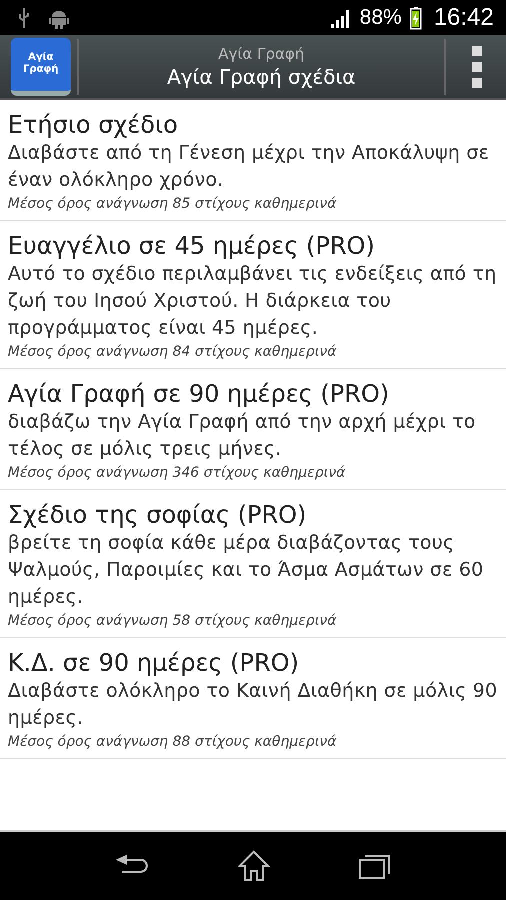 The width and height of the screenshot is (506, 900). What do you see at coordinates (261, 76) in the screenshot?
I see `screen-title: Αγία Γραφή σχέδια` at bounding box center [261, 76].